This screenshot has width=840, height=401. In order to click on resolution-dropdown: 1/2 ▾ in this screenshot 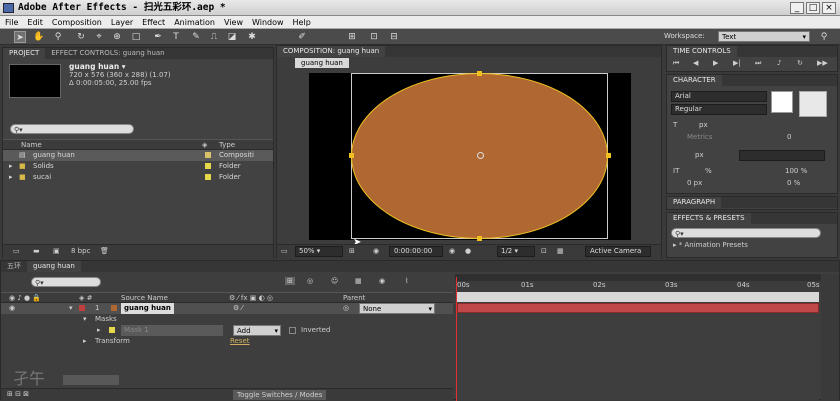, I will do `click(516, 251)`.